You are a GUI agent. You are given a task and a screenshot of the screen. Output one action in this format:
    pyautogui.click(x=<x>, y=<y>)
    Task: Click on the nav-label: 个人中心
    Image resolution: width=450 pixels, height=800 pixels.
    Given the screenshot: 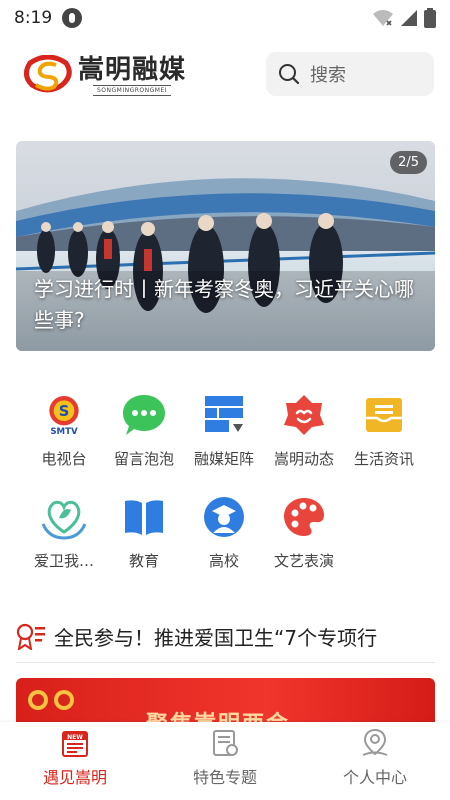 What is the action you would take?
    pyautogui.click(x=374, y=777)
    